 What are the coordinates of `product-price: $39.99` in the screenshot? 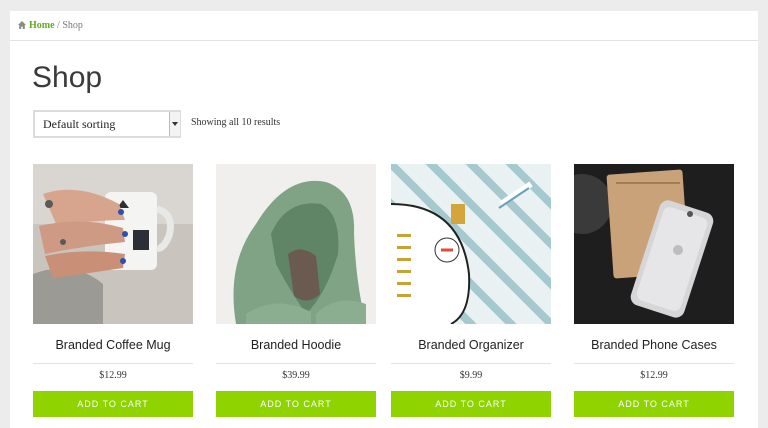 It's located at (296, 375).